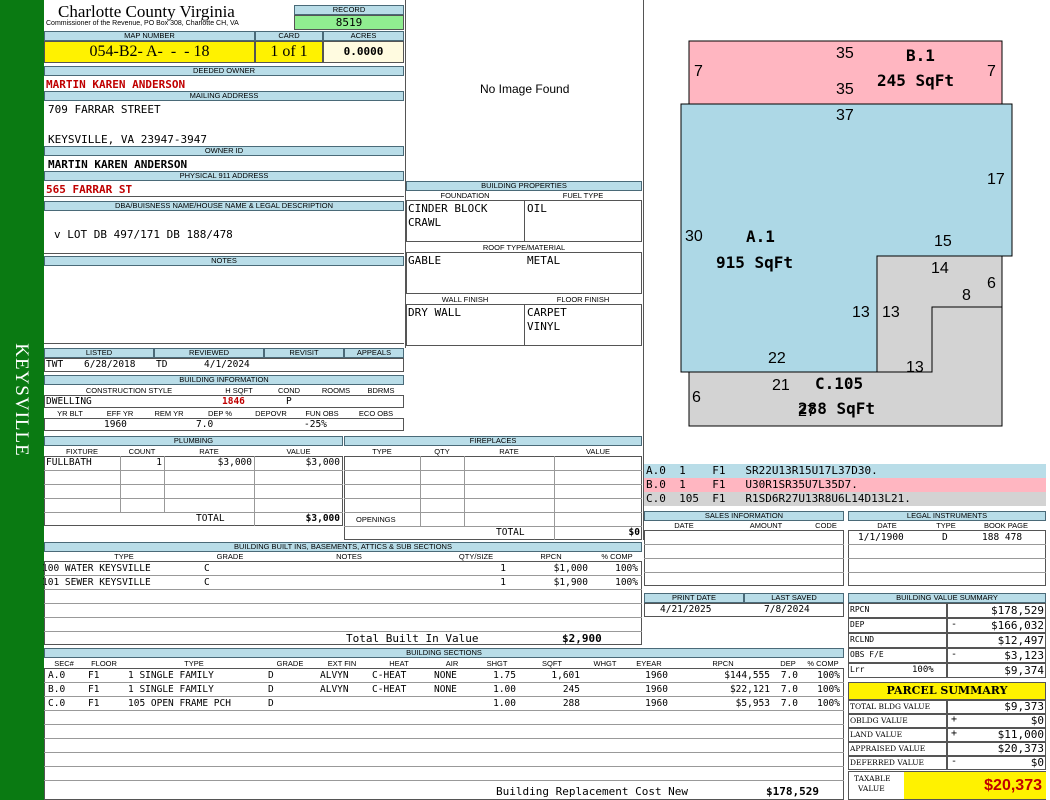  Describe the element at coordinates (862, 639) in the screenshot. I see `bvs-label: RCLND` at that location.